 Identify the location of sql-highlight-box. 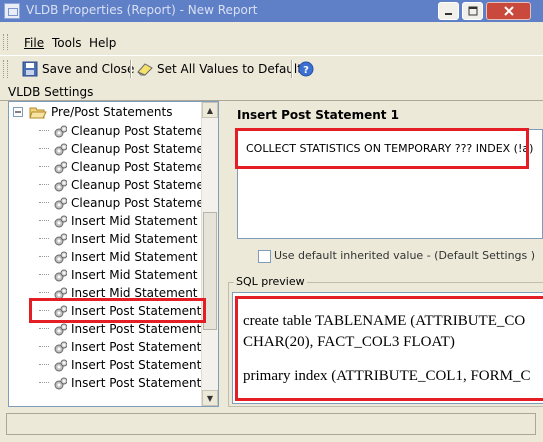
(389, 348).